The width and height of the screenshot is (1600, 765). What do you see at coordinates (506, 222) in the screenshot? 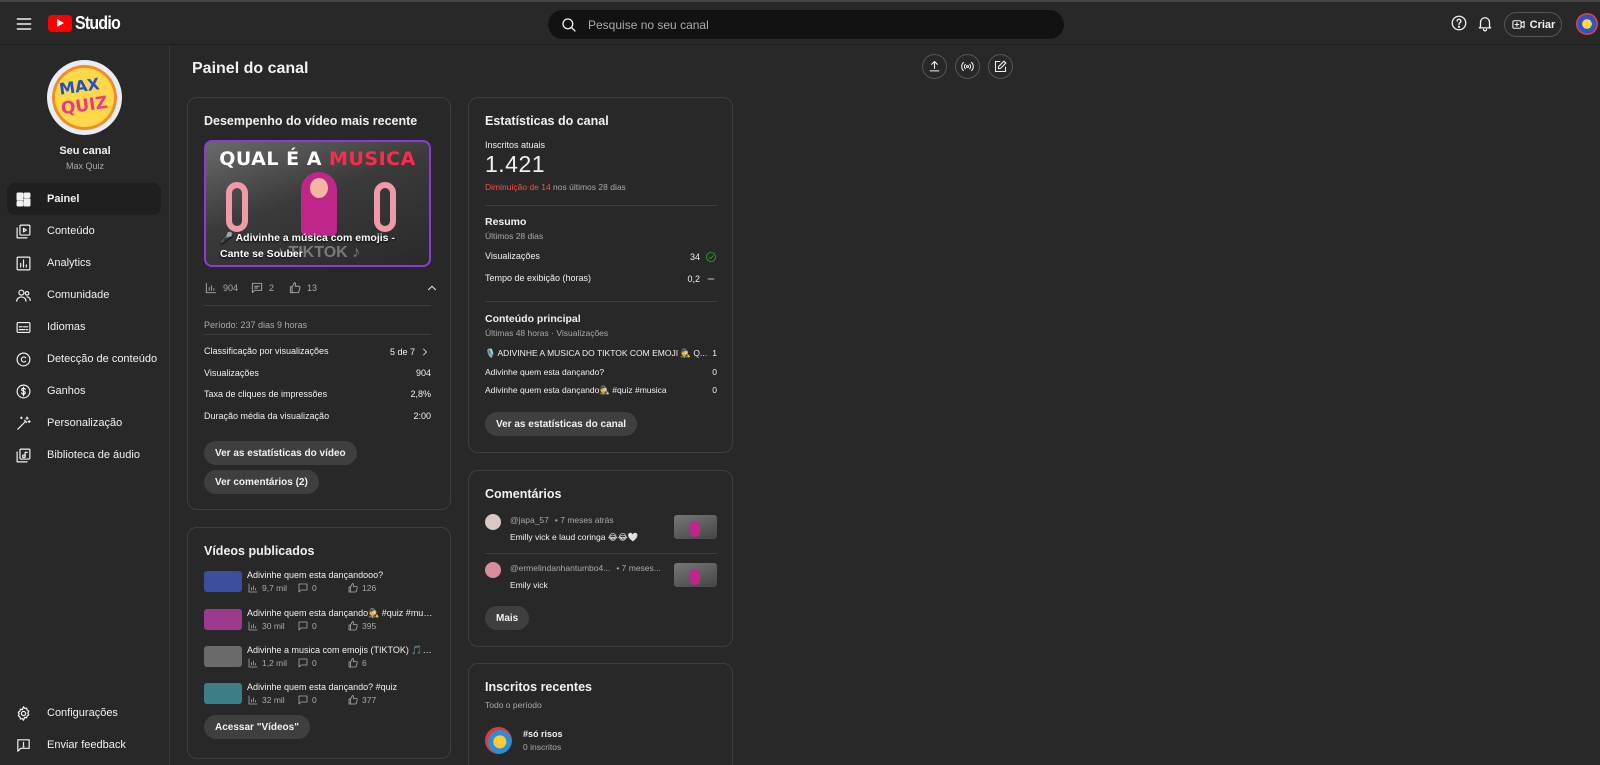
I see `summary-title: Resumo` at bounding box center [506, 222].